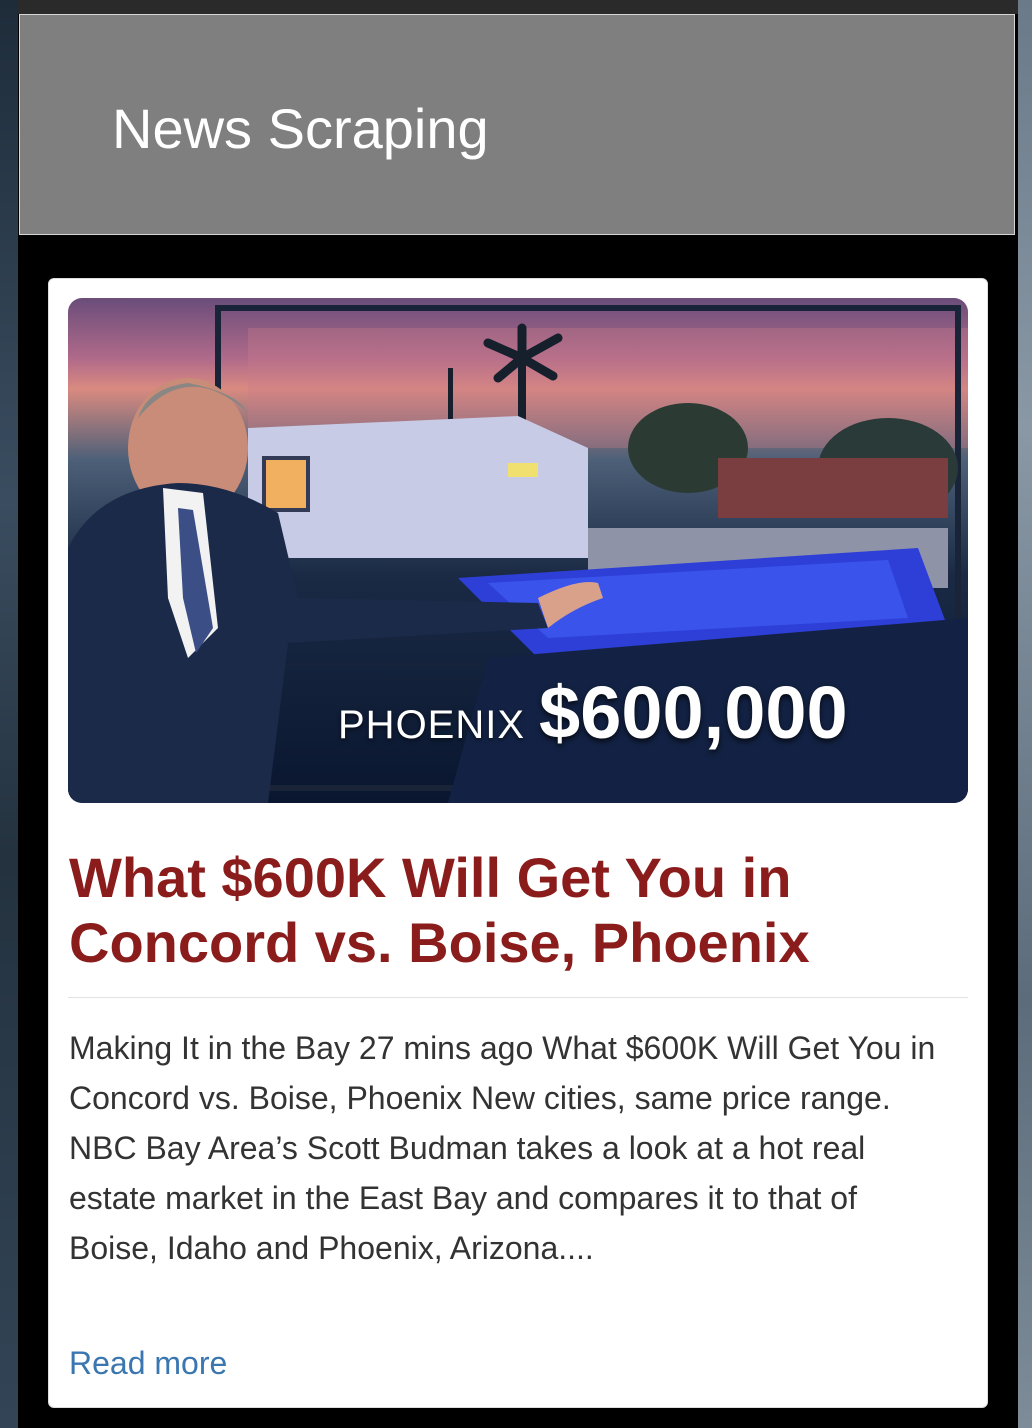 This screenshot has width=1032, height=1428. I want to click on title-divider, so click(518, 997).